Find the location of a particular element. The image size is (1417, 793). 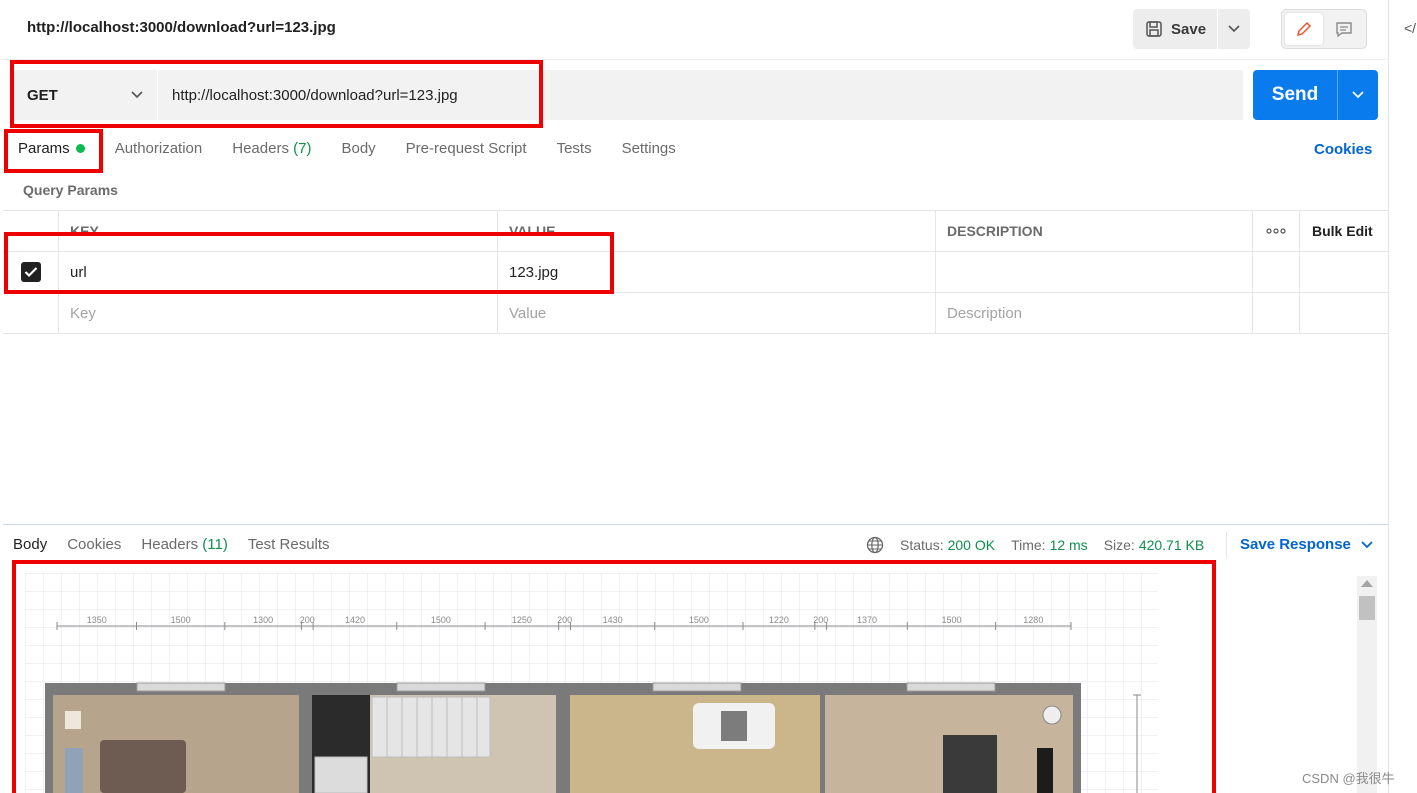

send-options-button is located at coordinates (1358, 95).